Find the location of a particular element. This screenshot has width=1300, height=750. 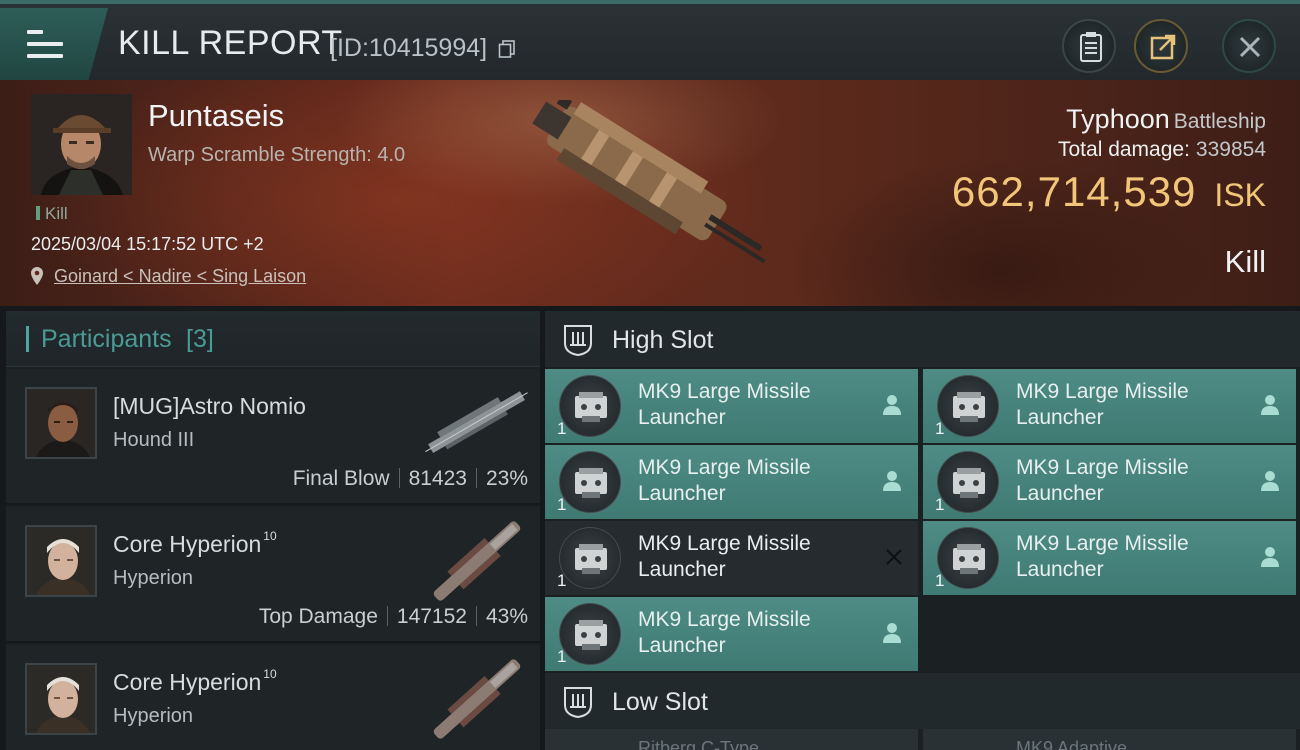

high-slot-header: High Slot is located at coordinates (922, 339).